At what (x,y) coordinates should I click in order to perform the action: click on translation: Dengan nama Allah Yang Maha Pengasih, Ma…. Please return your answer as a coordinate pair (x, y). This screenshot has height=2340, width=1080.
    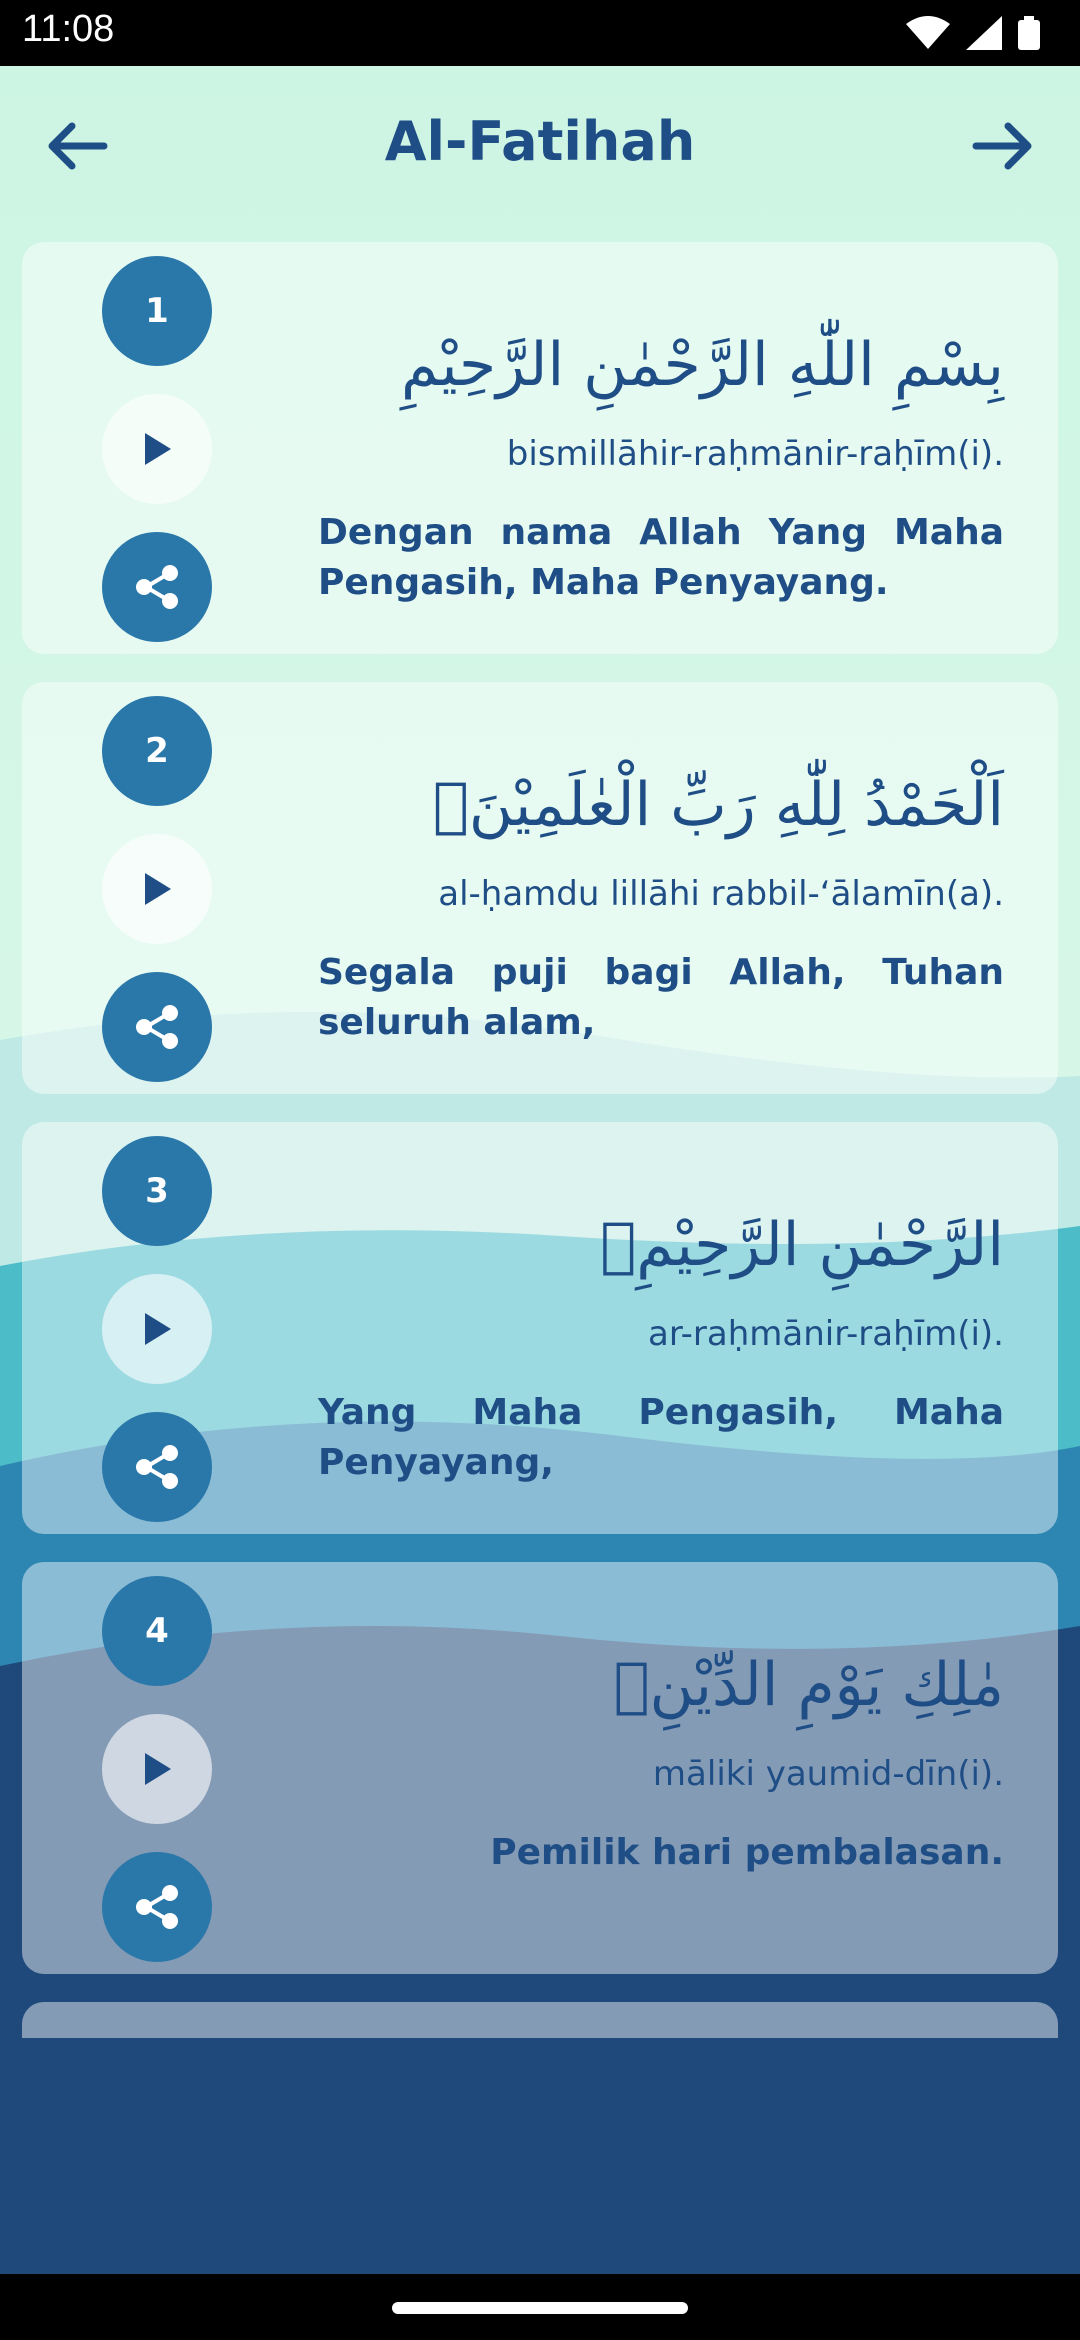
    Looking at the image, I should click on (661, 557).